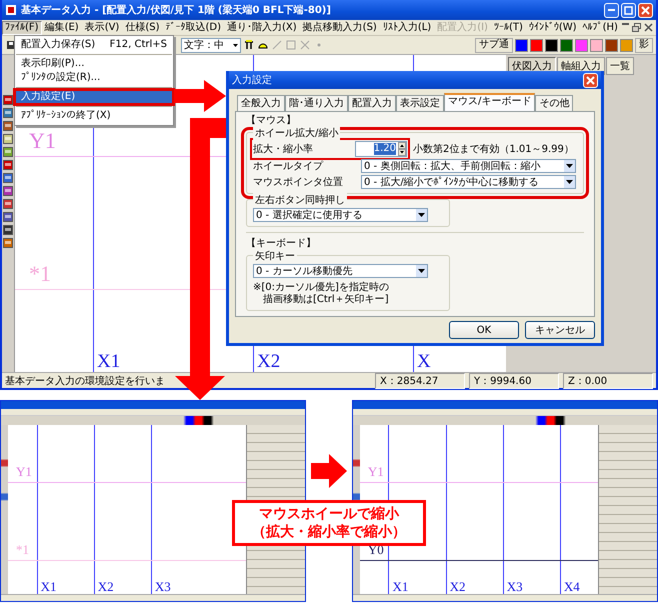 This screenshot has height=603, width=658. What do you see at coordinates (329, 514) in the screenshot?
I see `callout-text: マウスホイールで縮小` at bounding box center [329, 514].